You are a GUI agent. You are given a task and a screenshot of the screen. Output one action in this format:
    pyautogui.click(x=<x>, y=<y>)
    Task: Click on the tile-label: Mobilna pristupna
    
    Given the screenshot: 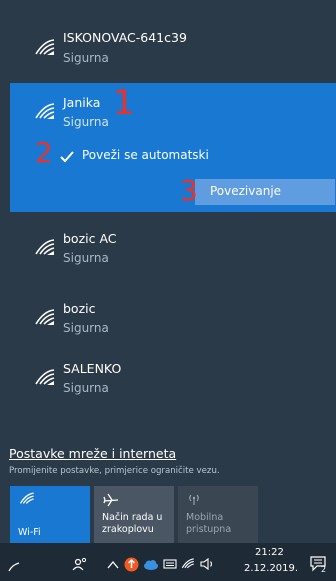 What is the action you would take?
    pyautogui.click(x=209, y=523)
    